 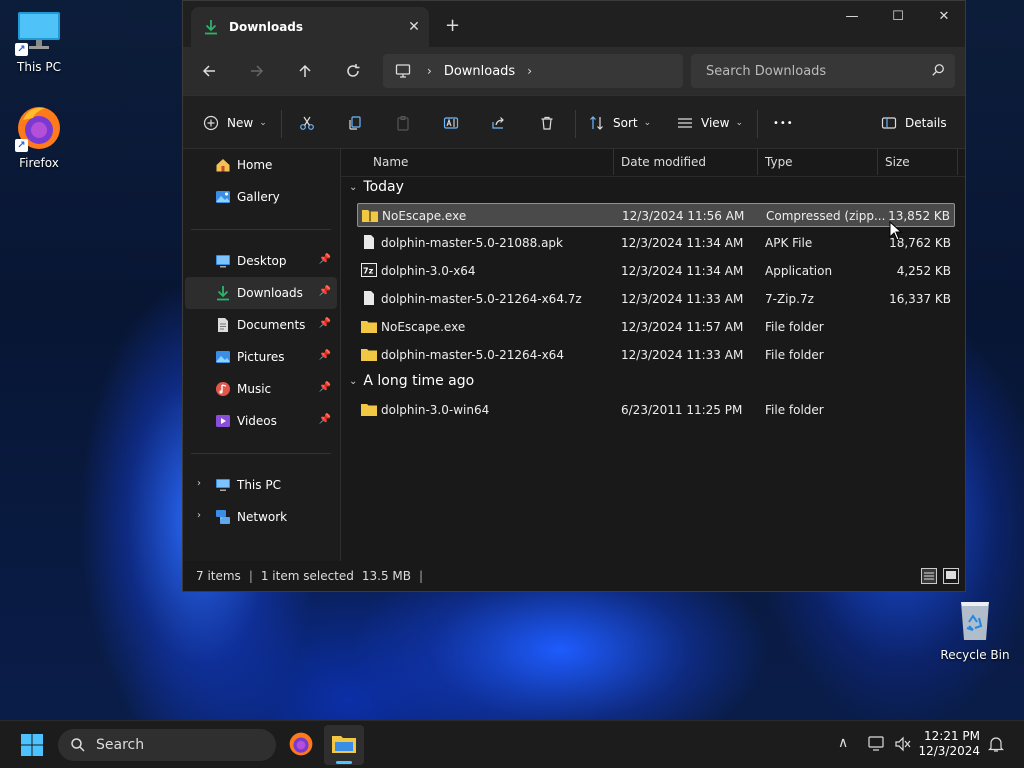 I want to click on desktop-icon-recycle-bin: Recycle Bin, so click(x=975, y=629).